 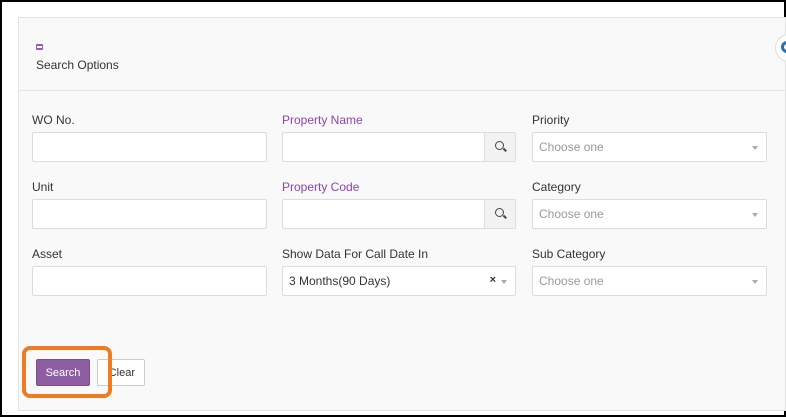 What do you see at coordinates (399, 214) in the screenshot?
I see `property-code-input` at bounding box center [399, 214].